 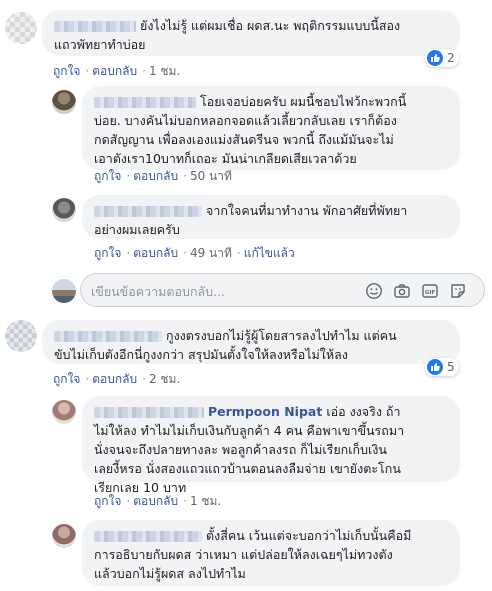 I want to click on comment-actions: ถูกใจ · ตอบกลับ · 50 นาที, so click(x=163, y=176).